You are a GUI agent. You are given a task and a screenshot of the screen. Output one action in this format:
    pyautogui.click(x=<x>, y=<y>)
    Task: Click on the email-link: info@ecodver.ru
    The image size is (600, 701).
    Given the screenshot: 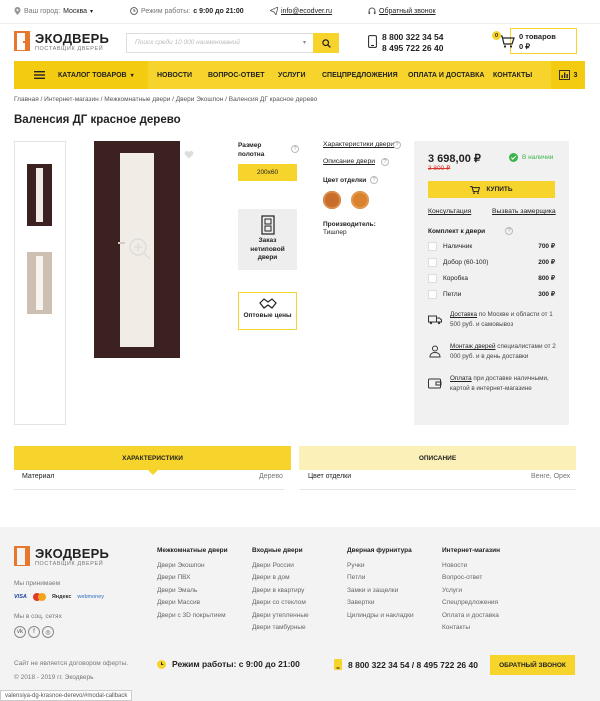 What is the action you would take?
    pyautogui.click(x=301, y=11)
    